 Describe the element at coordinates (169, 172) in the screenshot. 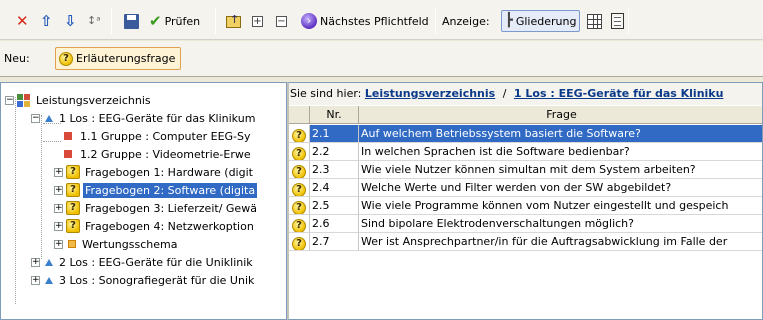

I see `tree-item-label: Fragebogen 1: Hardware (digit` at that location.